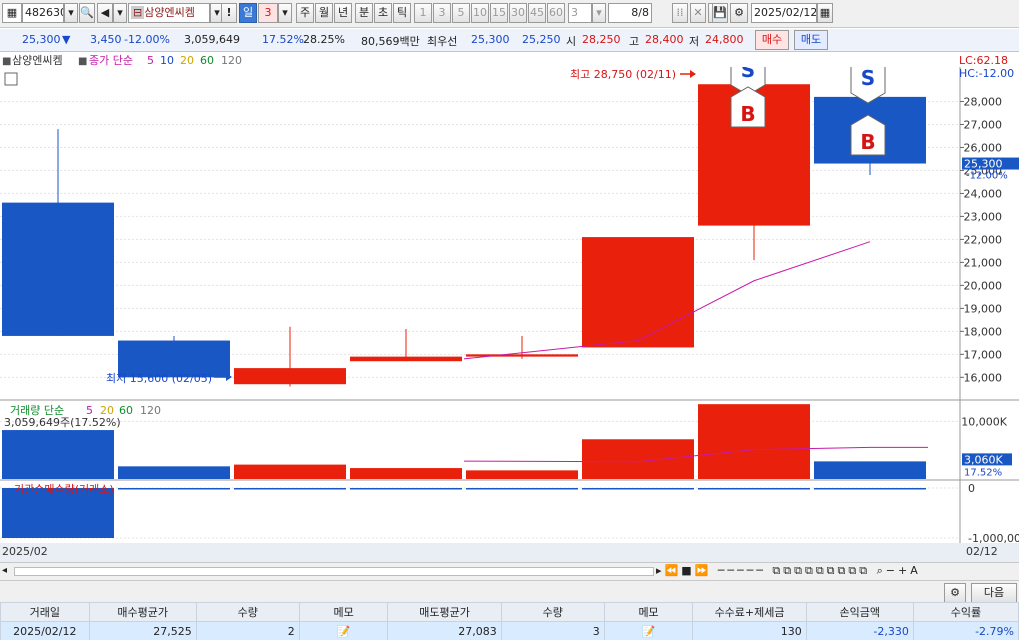 The width and height of the screenshot is (1019, 640). I want to click on calendar-icon: ▦, so click(825, 13).